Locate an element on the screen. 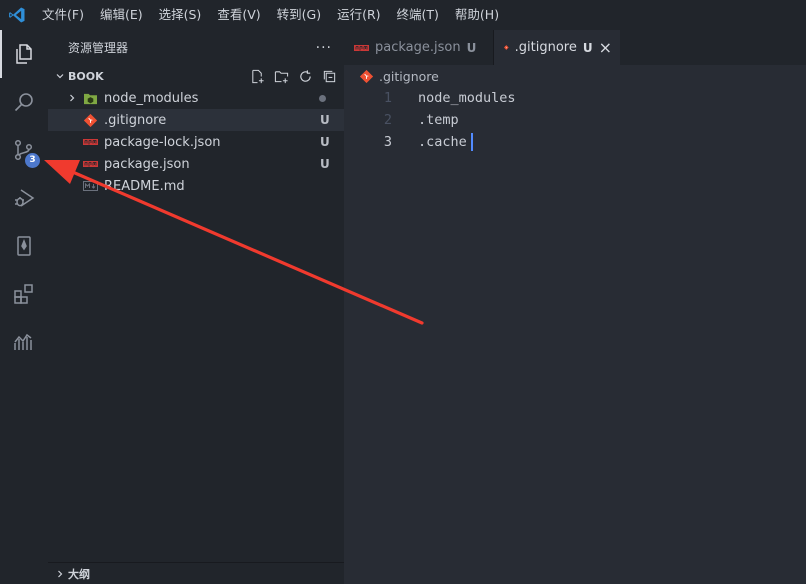 Image resolution: width=806 pixels, height=584 pixels. sidebar-header: 资源管理器 ··· is located at coordinates (196, 47).